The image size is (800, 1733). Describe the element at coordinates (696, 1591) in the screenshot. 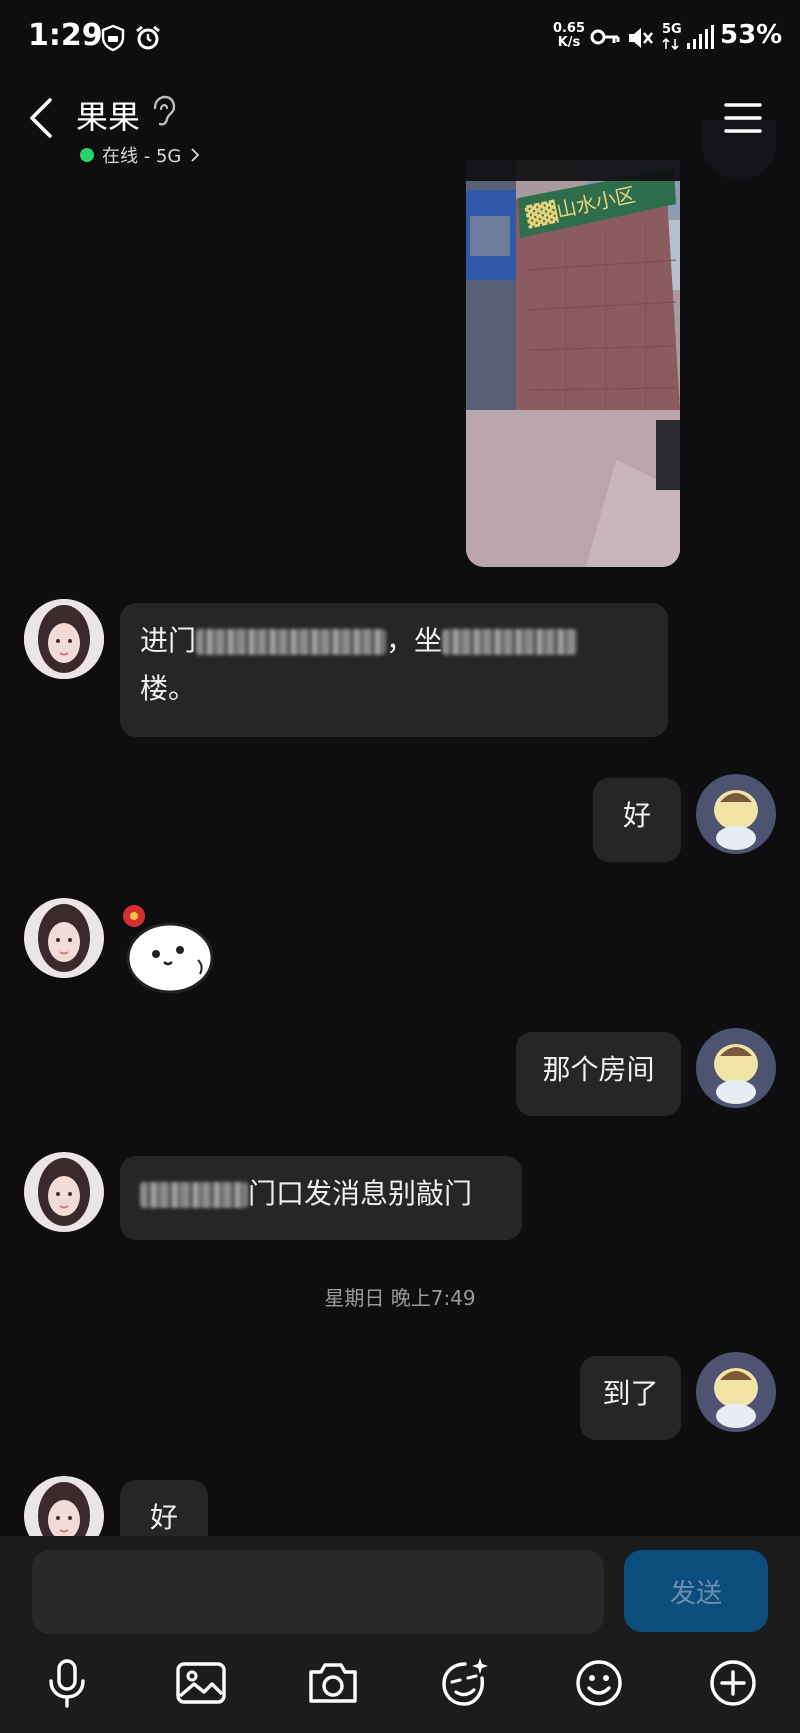

I see `send-button: 发送` at that location.